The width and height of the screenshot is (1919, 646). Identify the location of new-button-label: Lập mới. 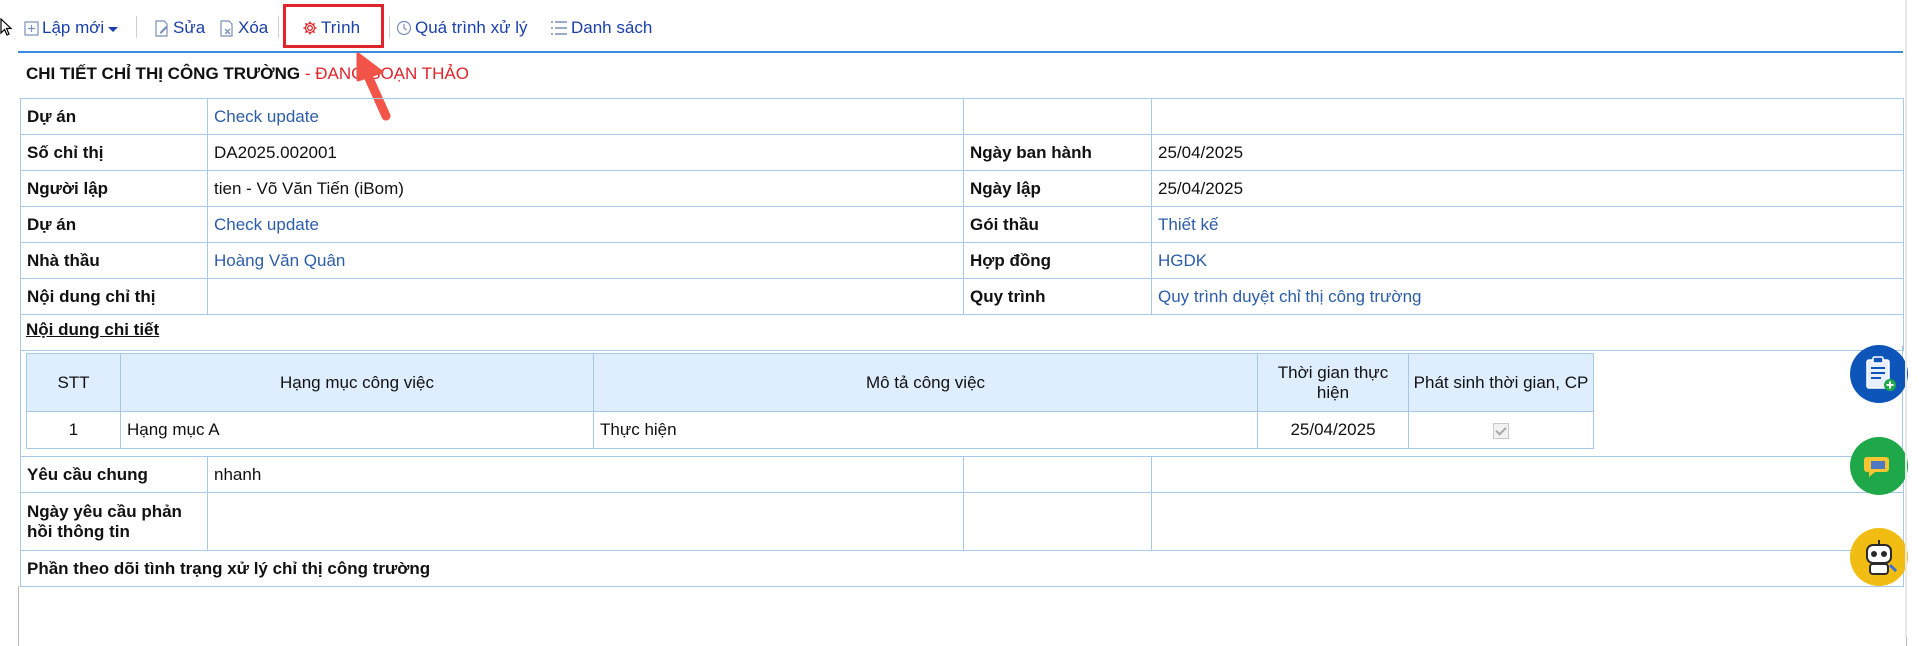
(73, 27).